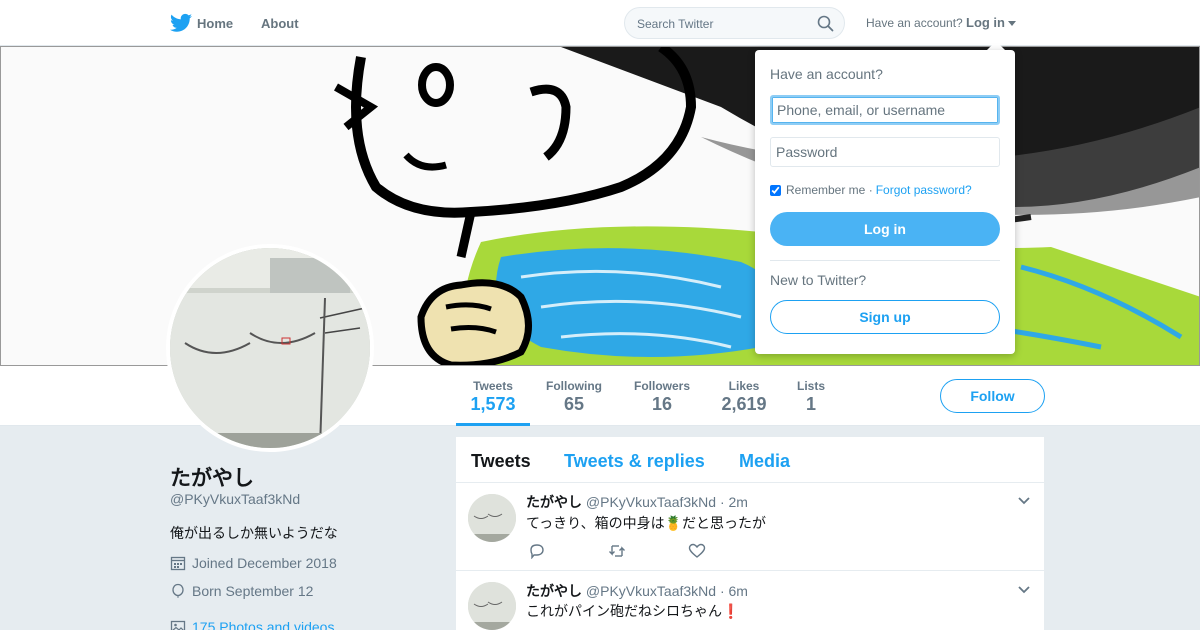  What do you see at coordinates (662, 404) in the screenshot?
I see `stat-value: 16` at bounding box center [662, 404].